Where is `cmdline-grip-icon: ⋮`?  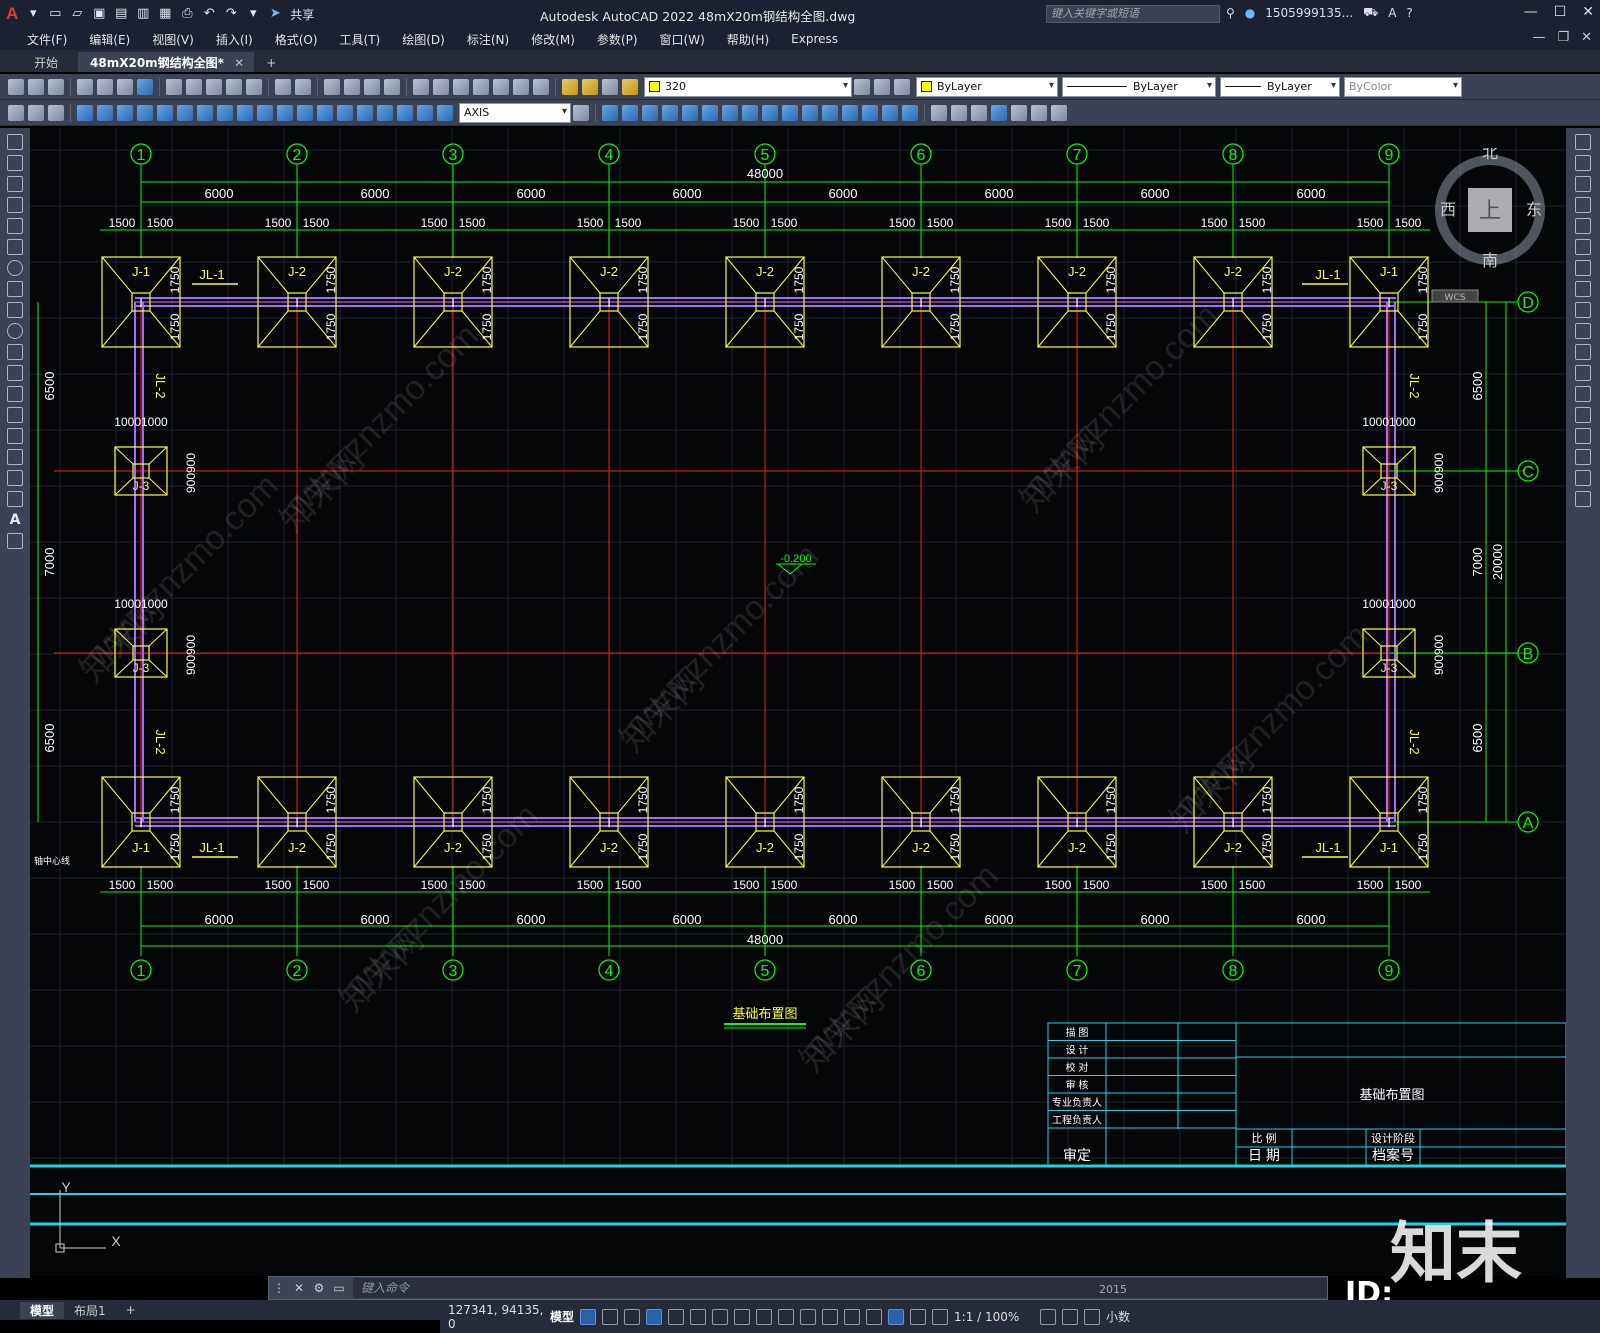 cmdline-grip-icon: ⋮ is located at coordinates (279, 1288).